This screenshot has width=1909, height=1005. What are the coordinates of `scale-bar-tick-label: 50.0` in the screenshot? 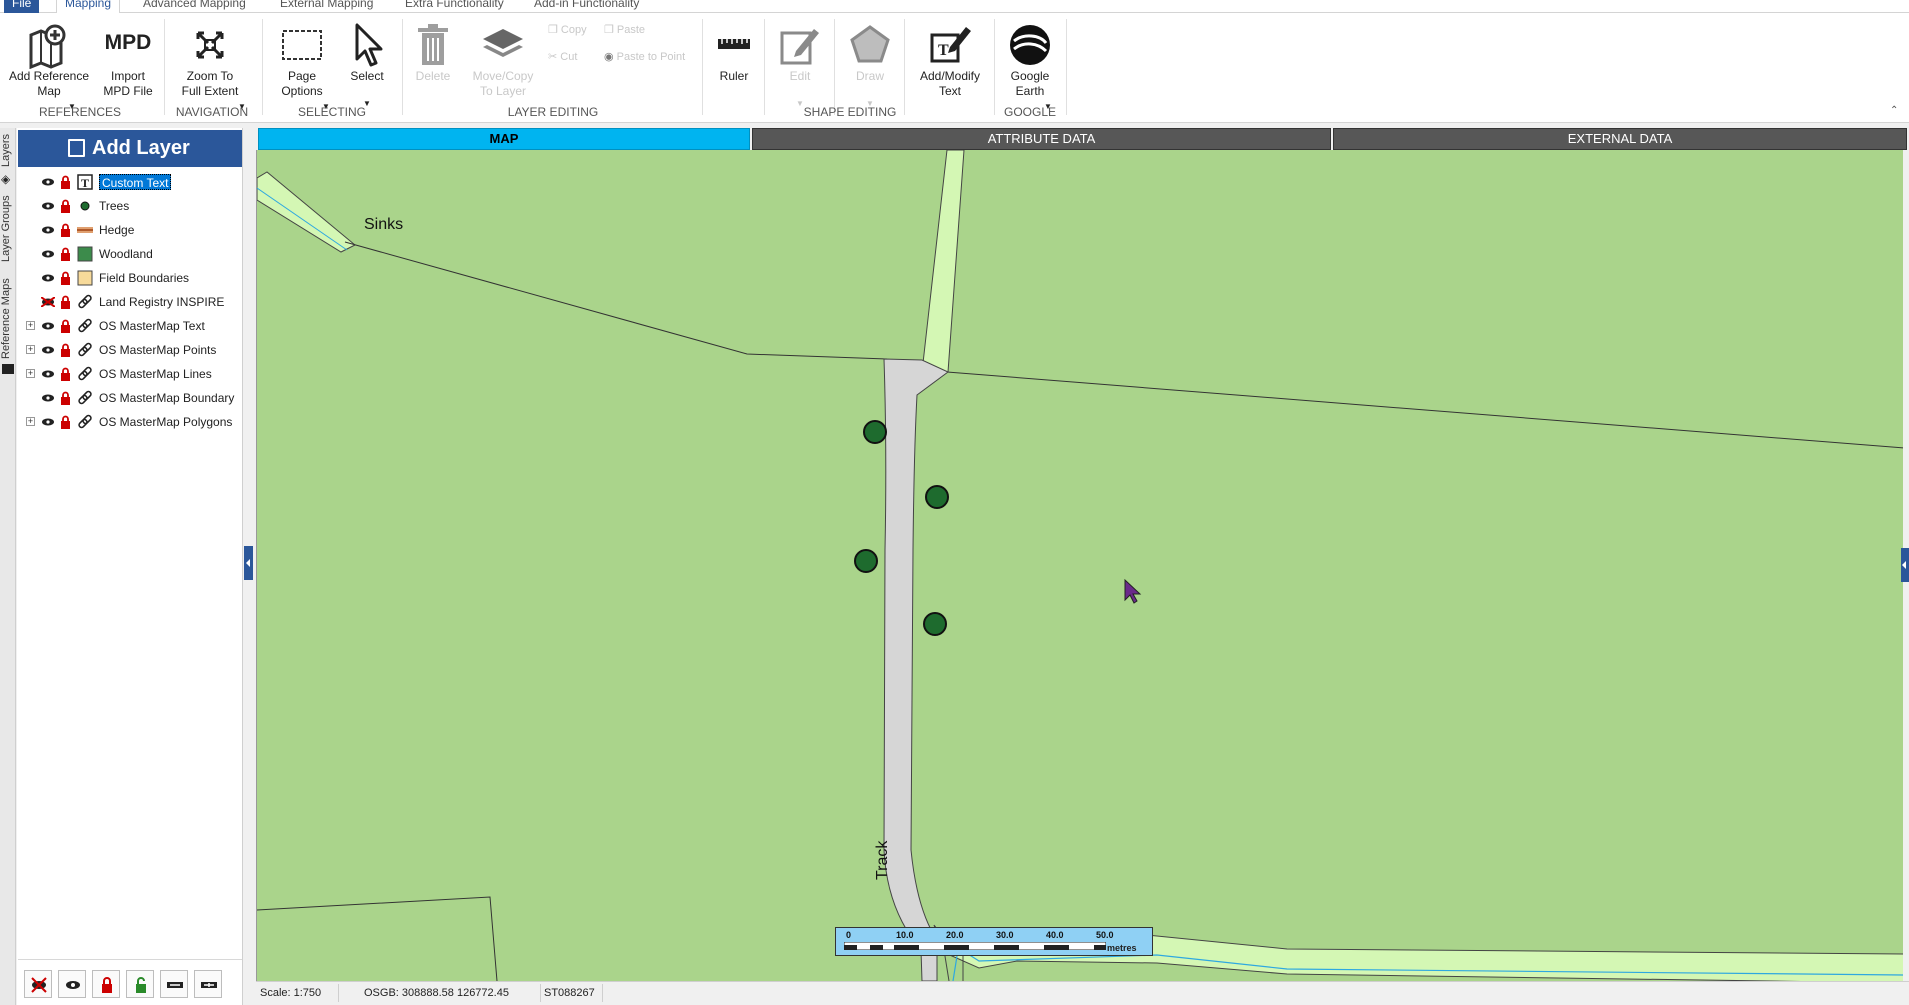 It's located at (1105, 935).